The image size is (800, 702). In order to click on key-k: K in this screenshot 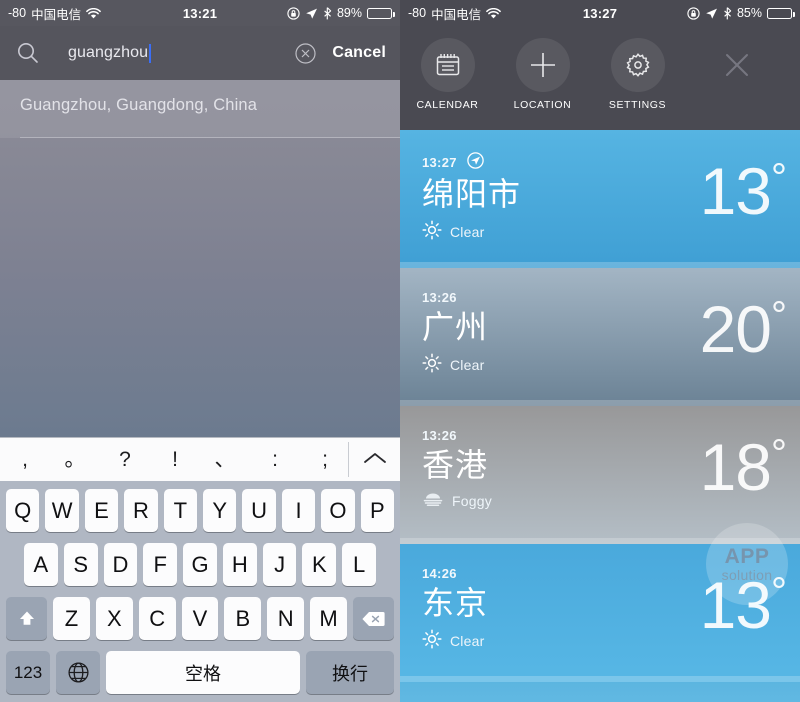, I will do `click(319, 564)`.